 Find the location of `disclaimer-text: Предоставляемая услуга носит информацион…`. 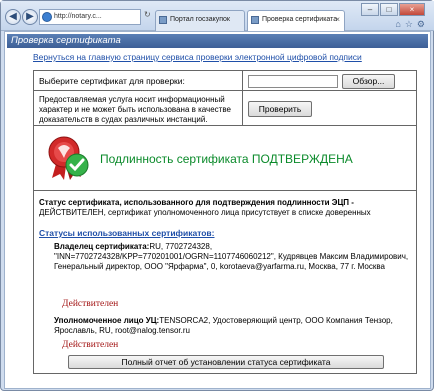

disclaimer-text: Предоставляемая услуга носит информацион… is located at coordinates (135, 109).